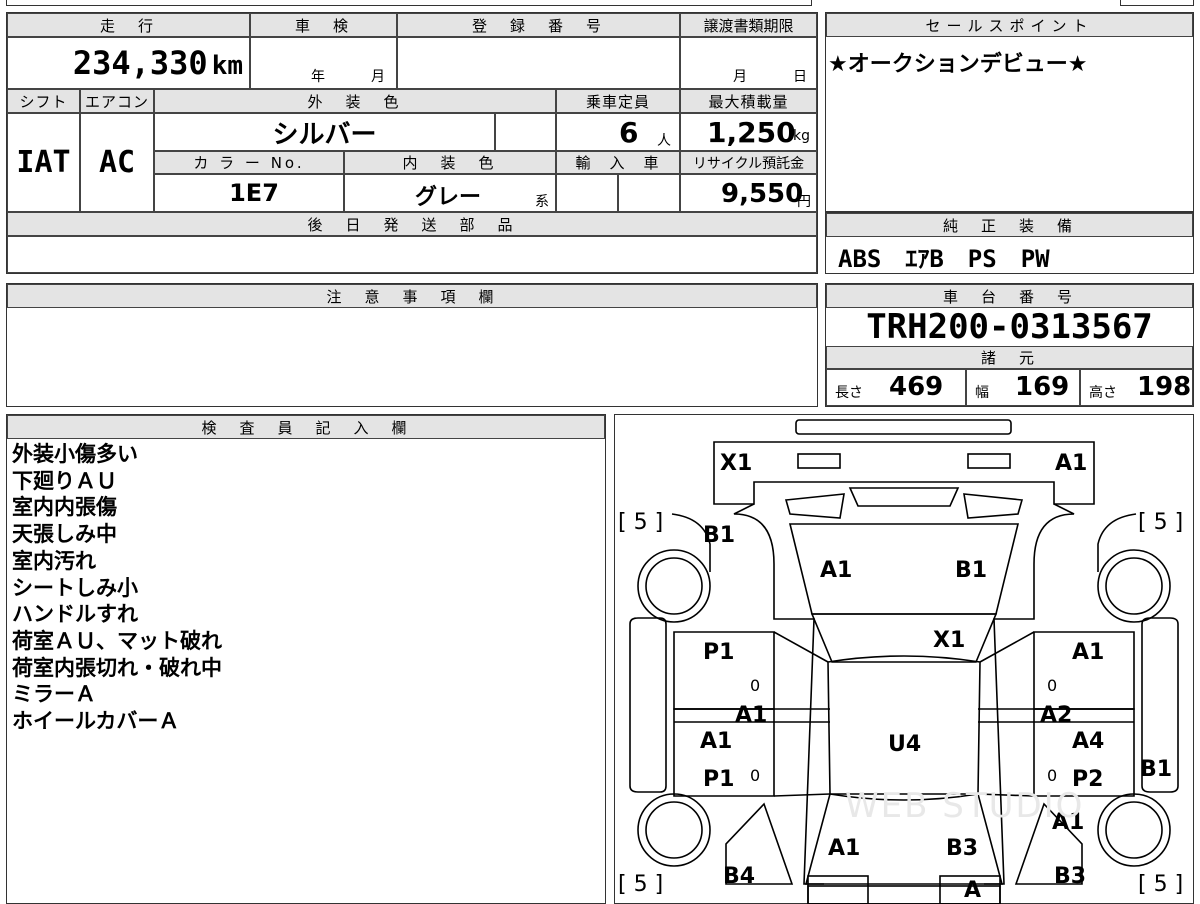  I want to click on later-shipping-header: 後 日 発 送 部 品, so click(412, 224).